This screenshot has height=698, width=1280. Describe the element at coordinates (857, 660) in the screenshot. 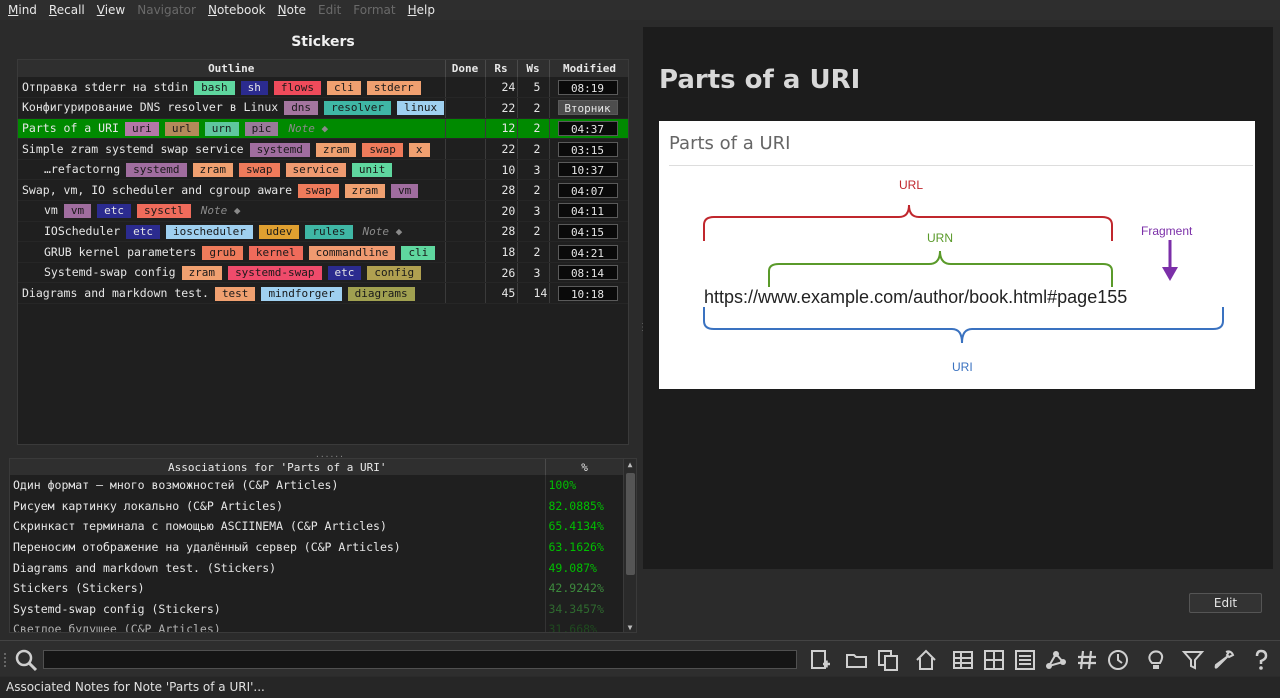

I see `open-folder-icon` at that location.